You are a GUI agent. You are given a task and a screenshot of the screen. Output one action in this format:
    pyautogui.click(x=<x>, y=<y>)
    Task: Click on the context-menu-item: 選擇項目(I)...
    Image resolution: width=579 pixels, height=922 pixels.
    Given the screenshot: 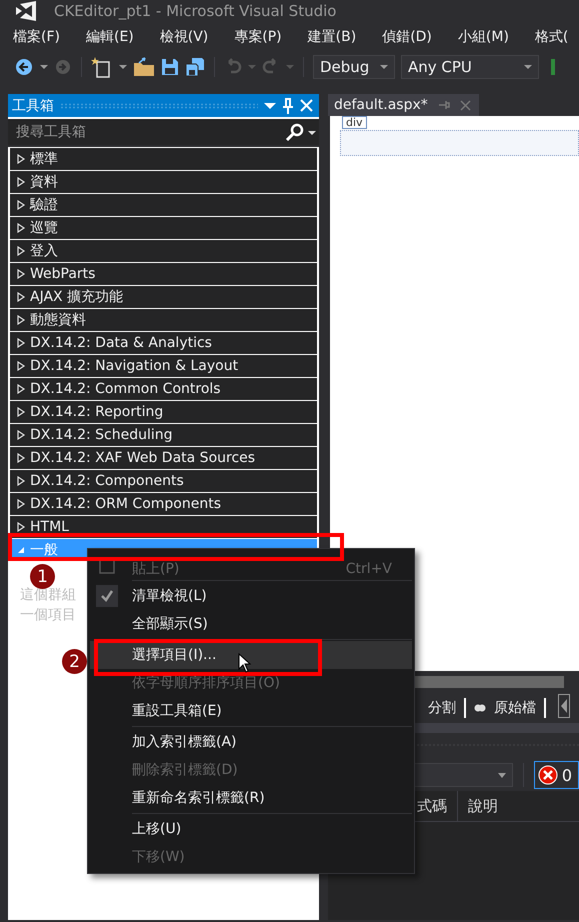 What is the action you would take?
    pyautogui.click(x=251, y=655)
    